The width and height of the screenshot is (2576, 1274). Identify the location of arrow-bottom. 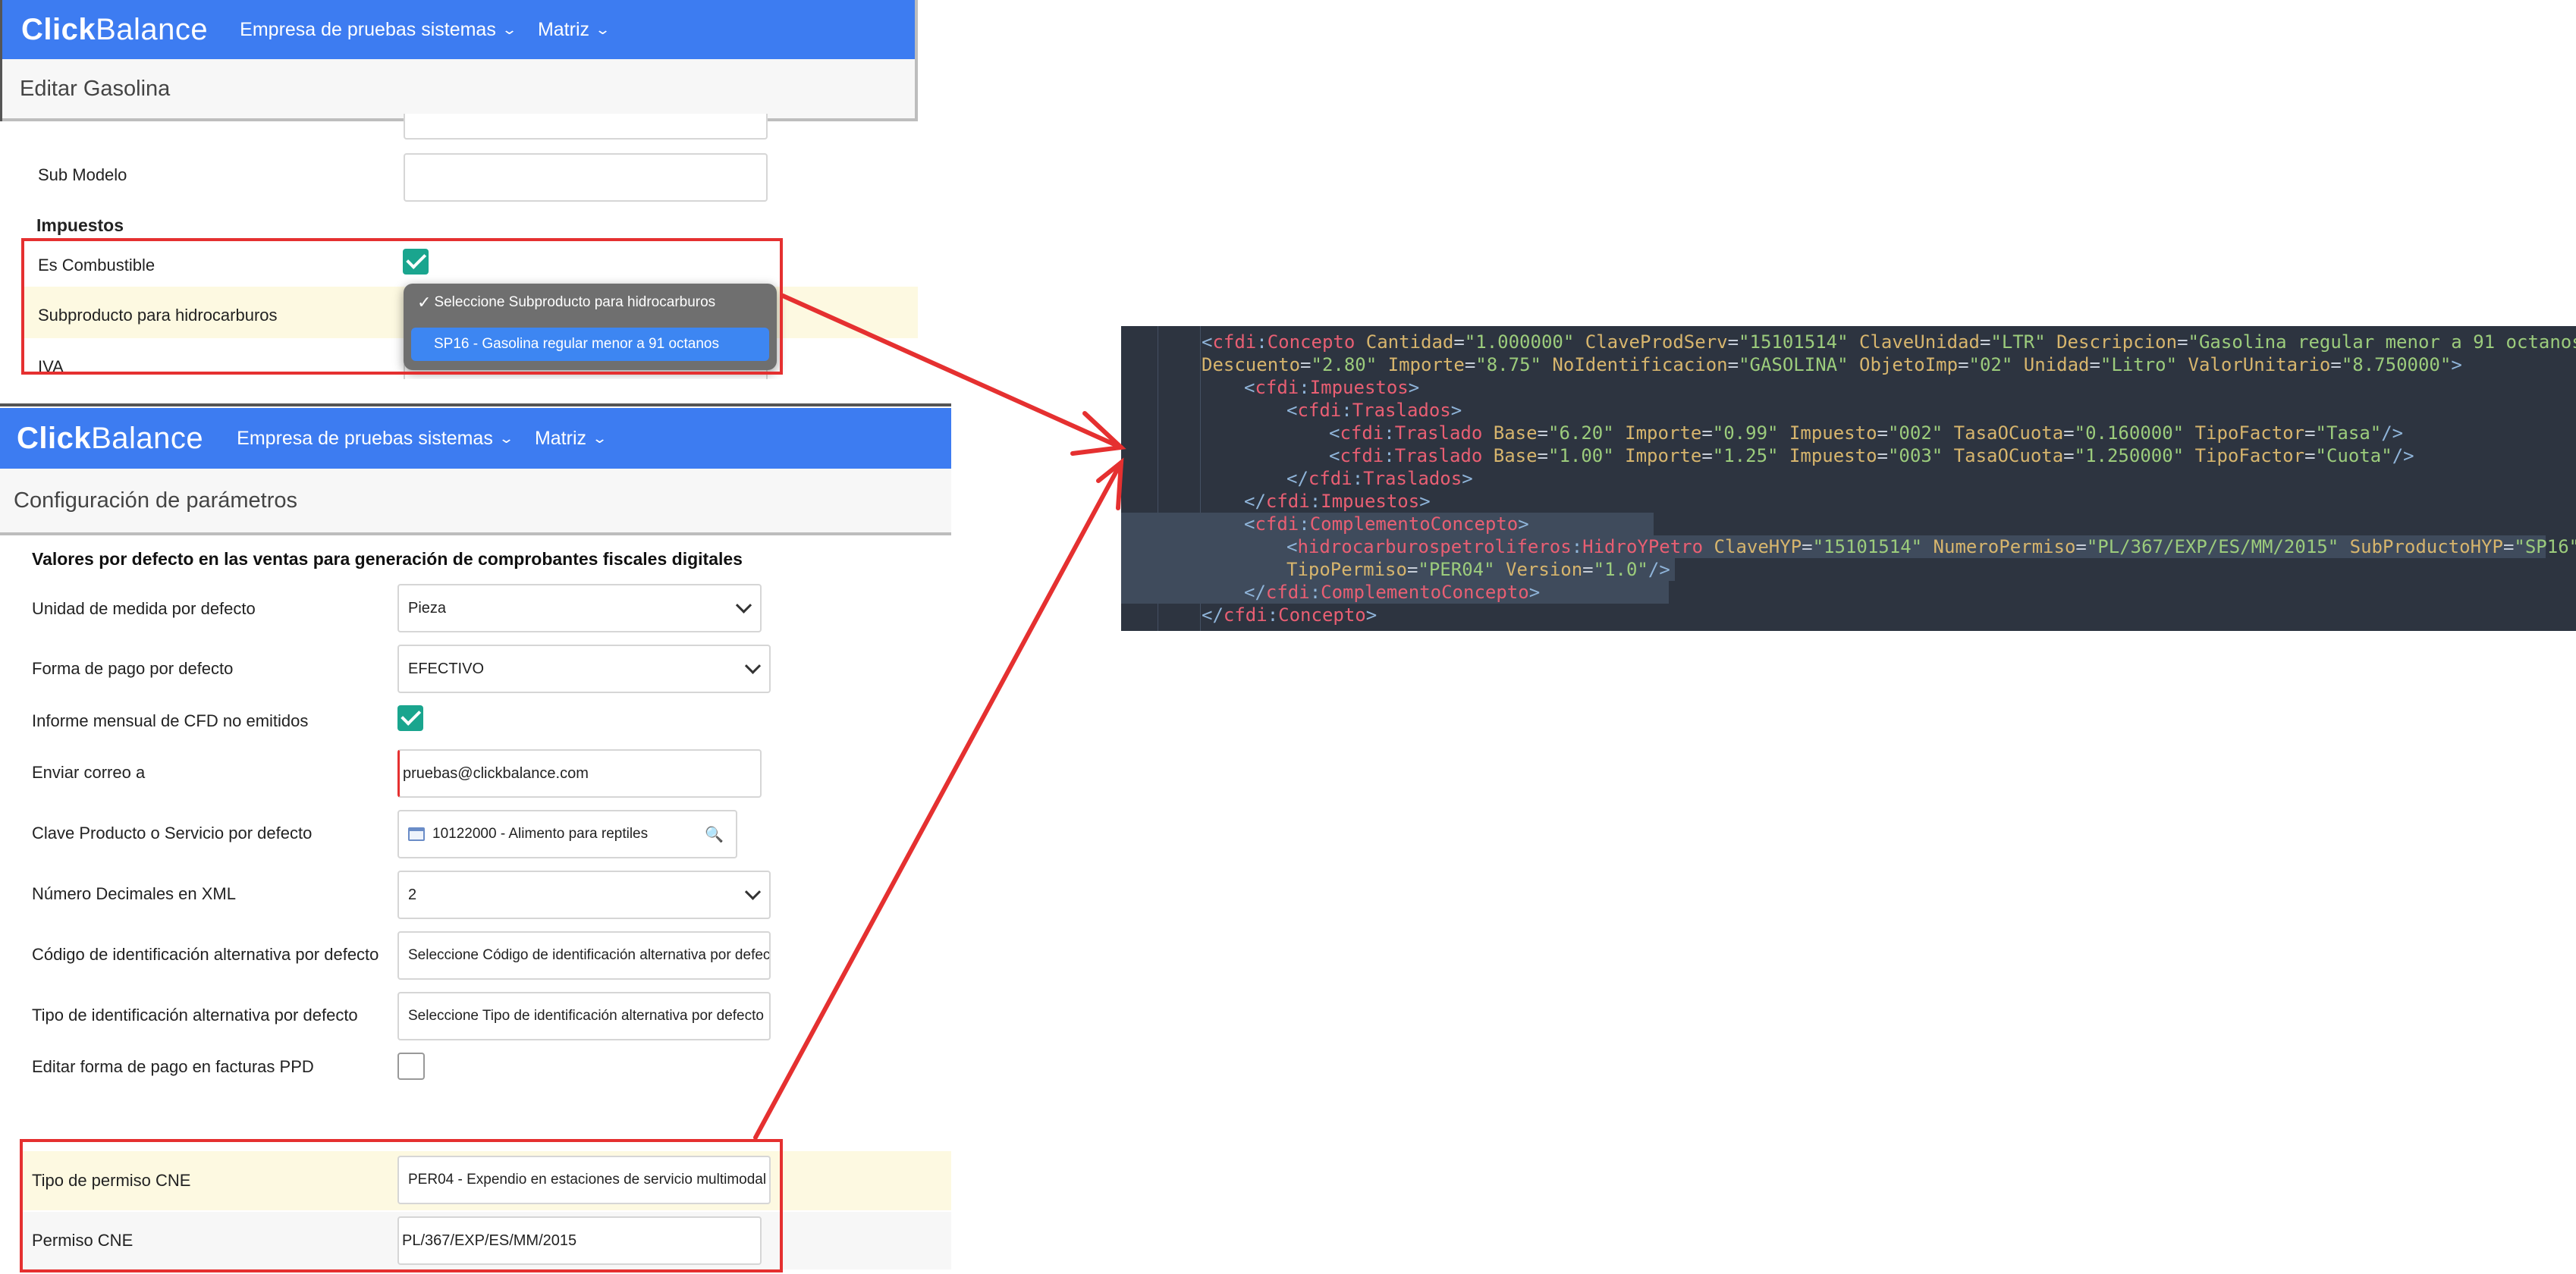
(938, 798).